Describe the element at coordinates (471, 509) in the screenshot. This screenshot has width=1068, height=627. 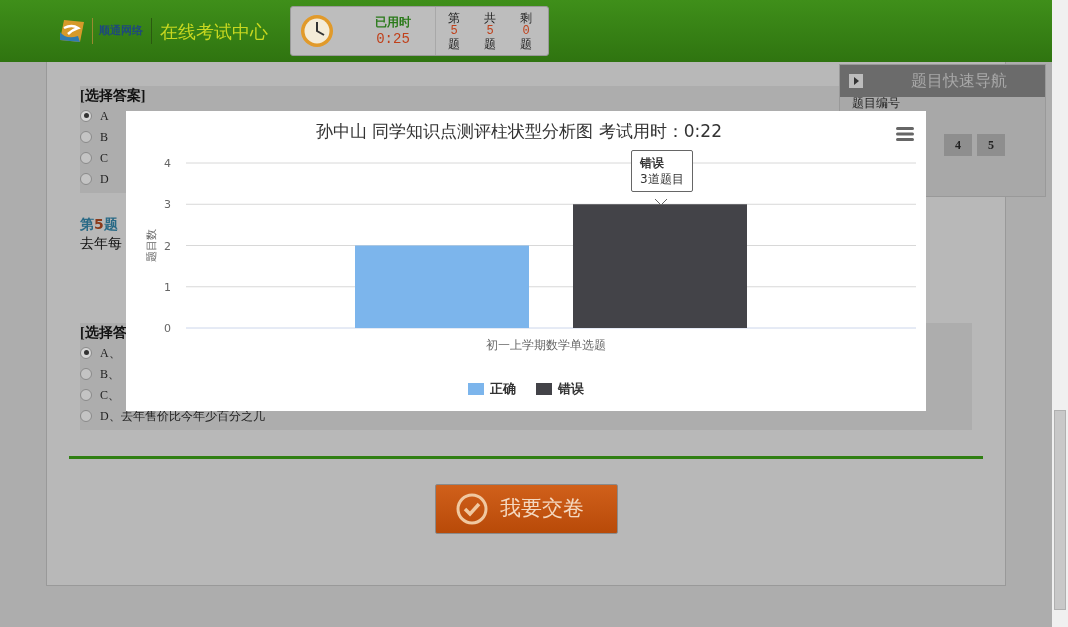
I see `check-circle-icon` at that location.